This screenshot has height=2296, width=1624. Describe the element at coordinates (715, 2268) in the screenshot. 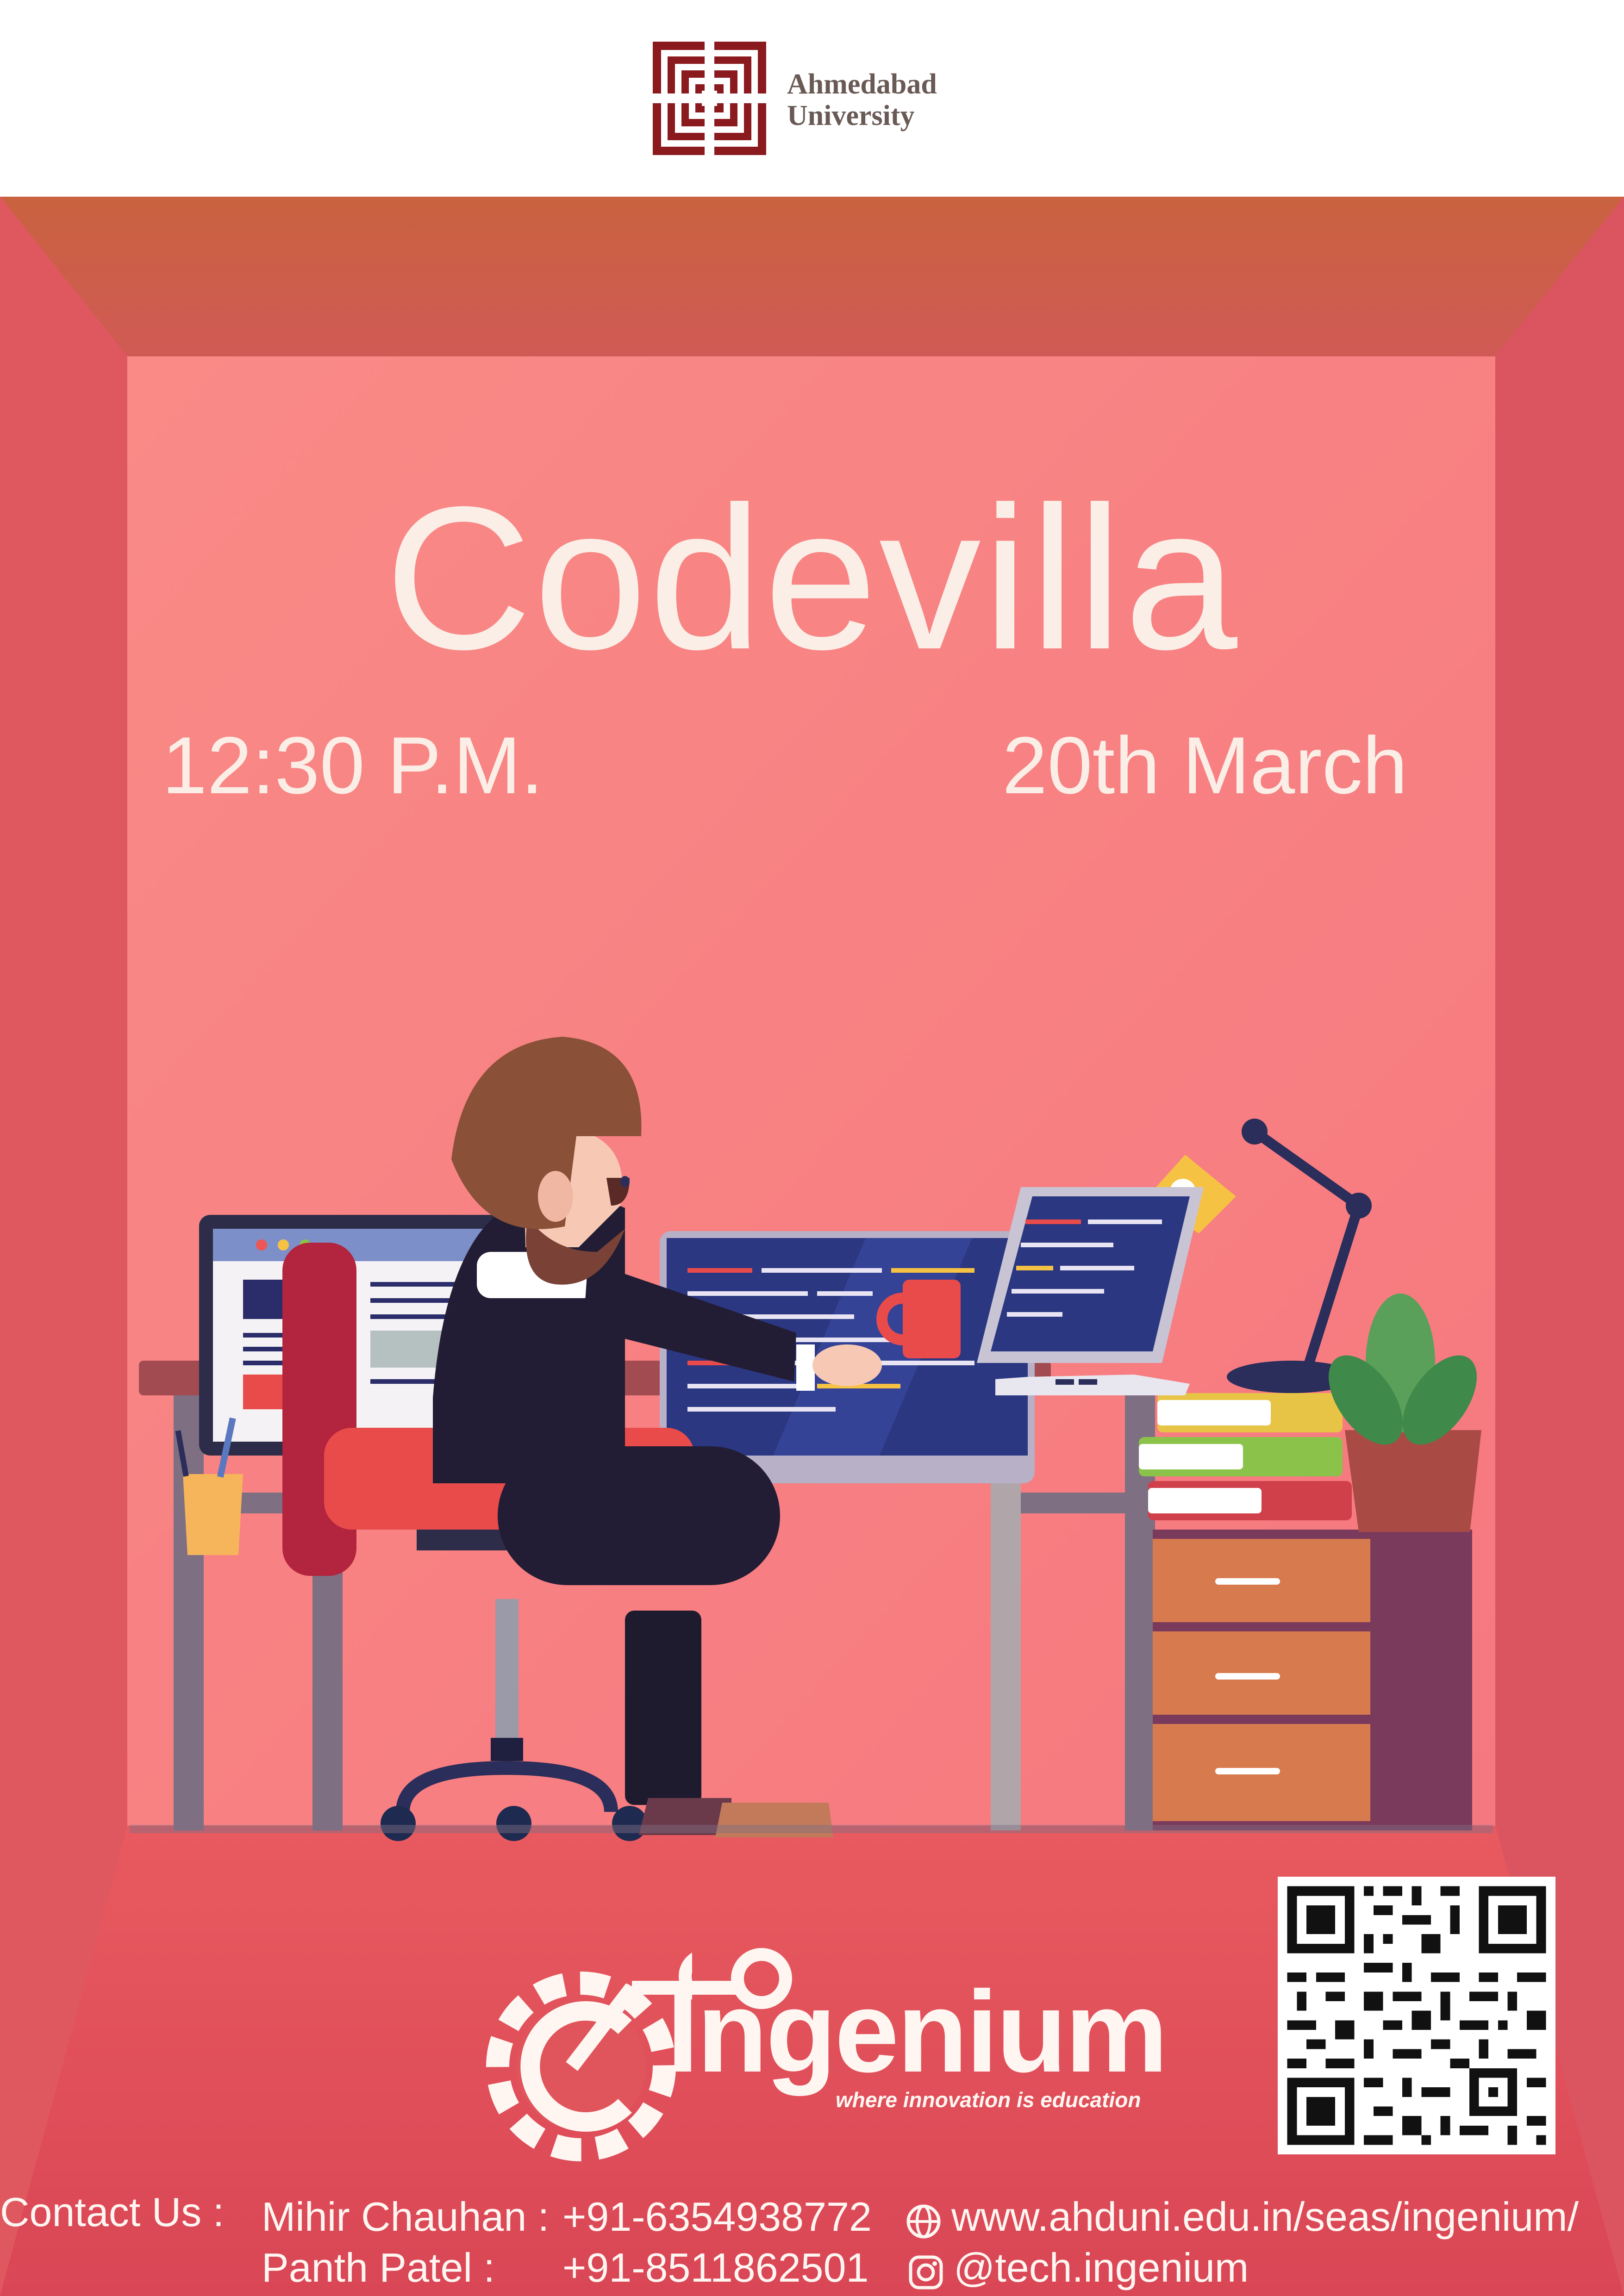

I see `contact-phone: +91-8511862501` at that location.